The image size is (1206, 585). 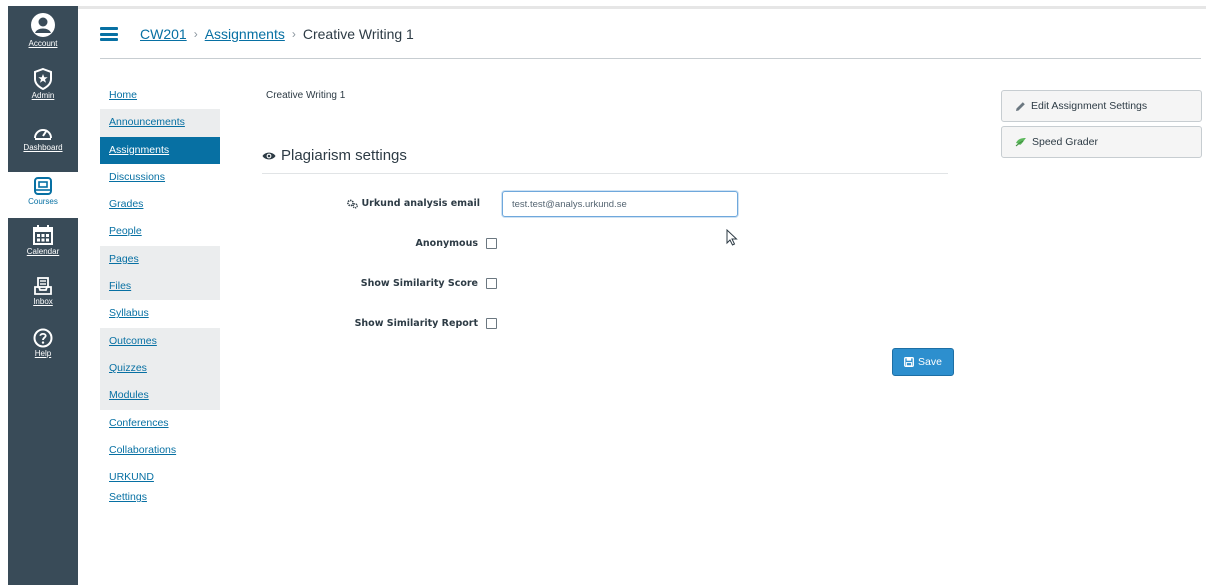 I want to click on course-nav-people: People, so click(x=160, y=231).